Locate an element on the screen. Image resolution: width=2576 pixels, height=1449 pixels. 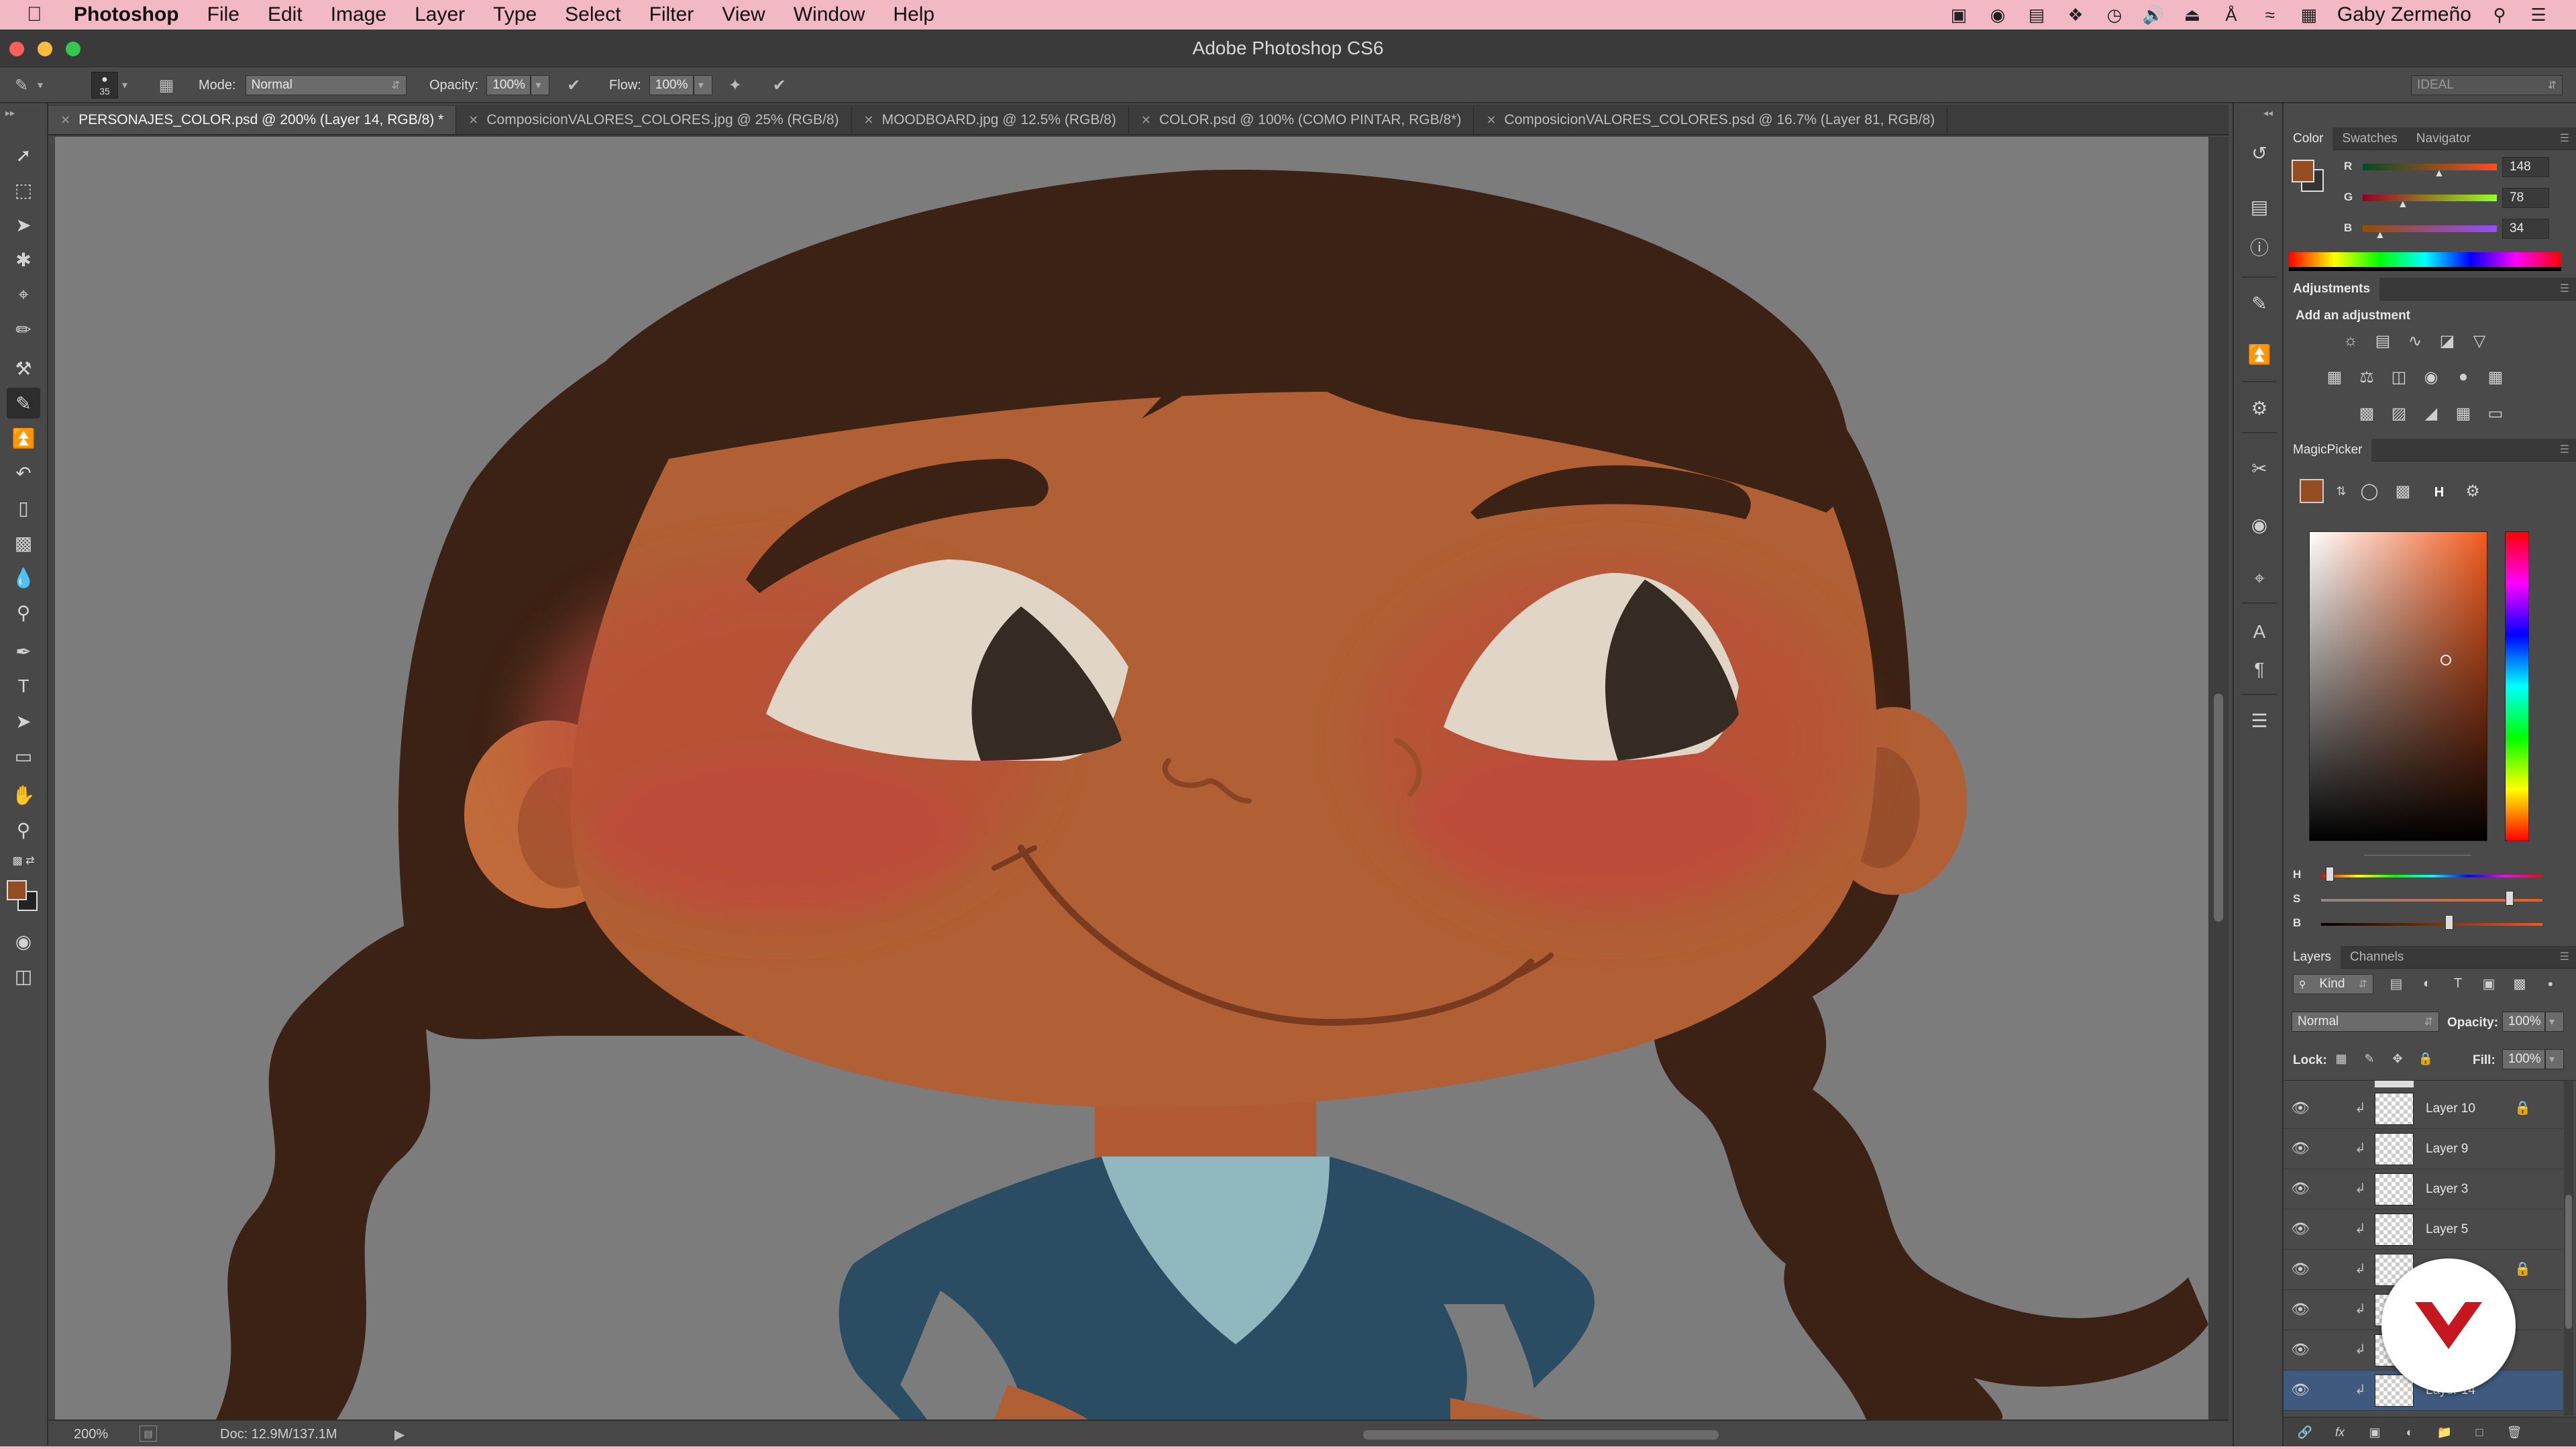
lock-pixels-icon: ✎ is located at coordinates (2369, 1058).